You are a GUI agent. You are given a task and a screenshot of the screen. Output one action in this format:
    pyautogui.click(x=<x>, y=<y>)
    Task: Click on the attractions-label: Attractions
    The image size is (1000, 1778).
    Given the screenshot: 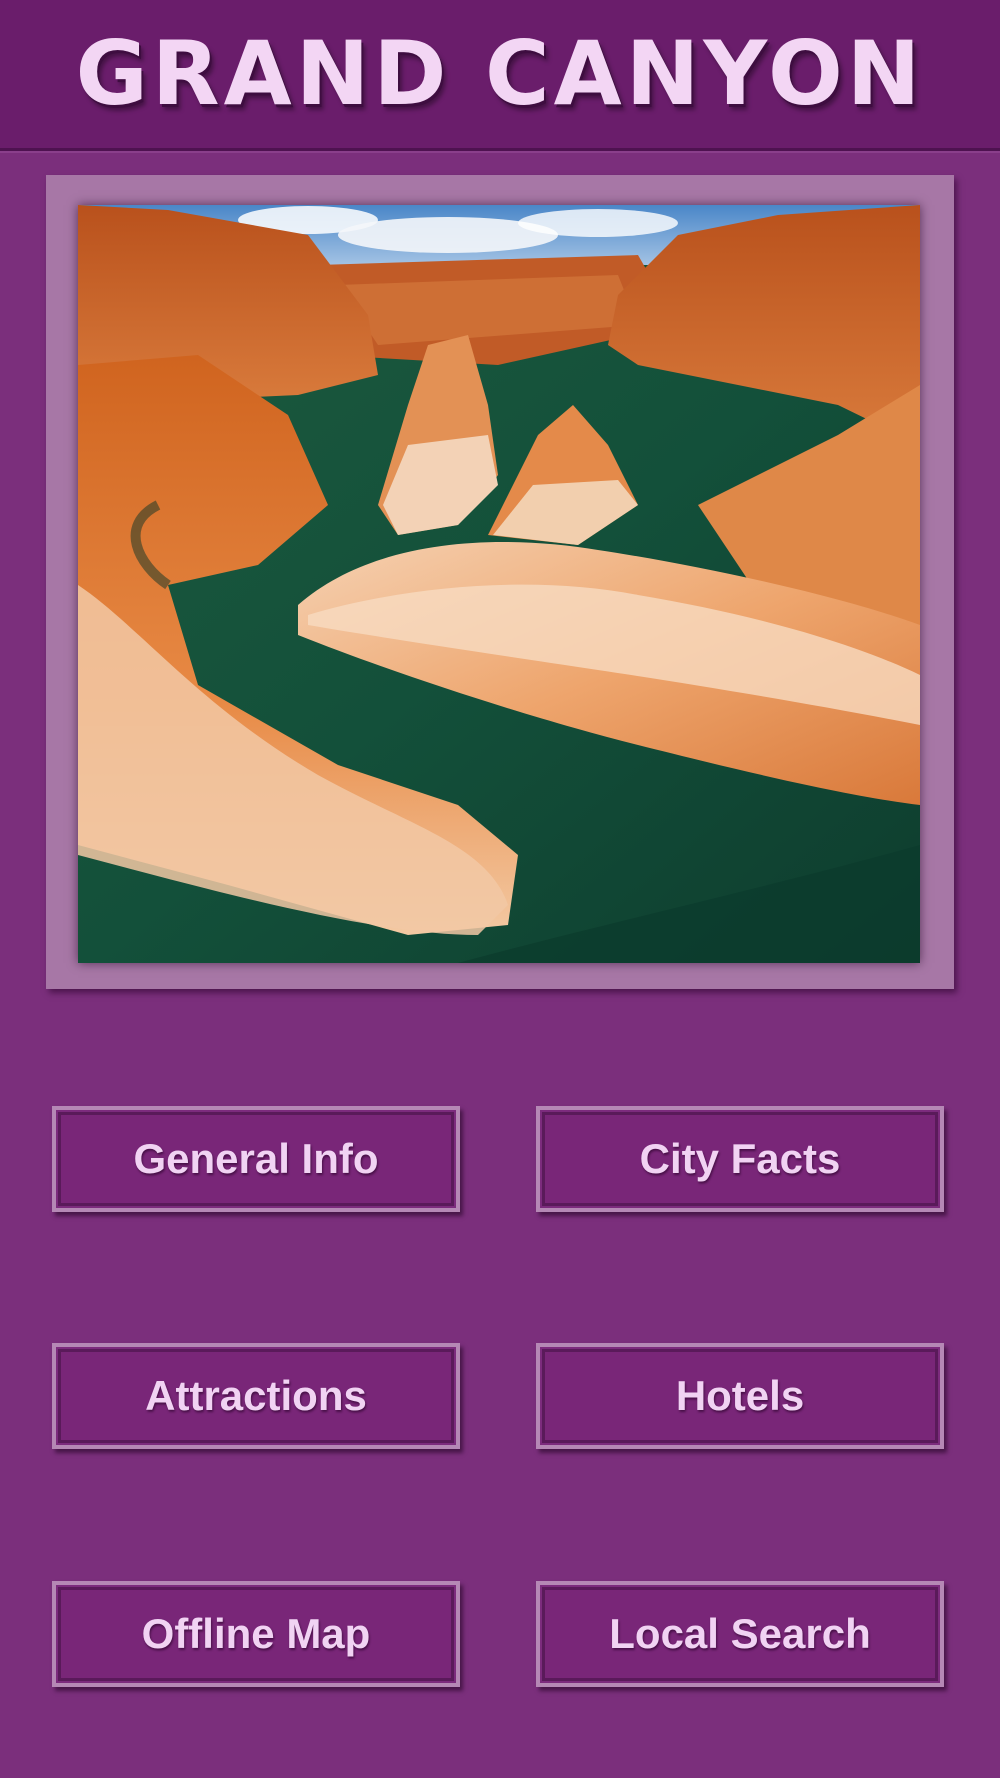 What is the action you would take?
    pyautogui.click(x=256, y=1395)
    